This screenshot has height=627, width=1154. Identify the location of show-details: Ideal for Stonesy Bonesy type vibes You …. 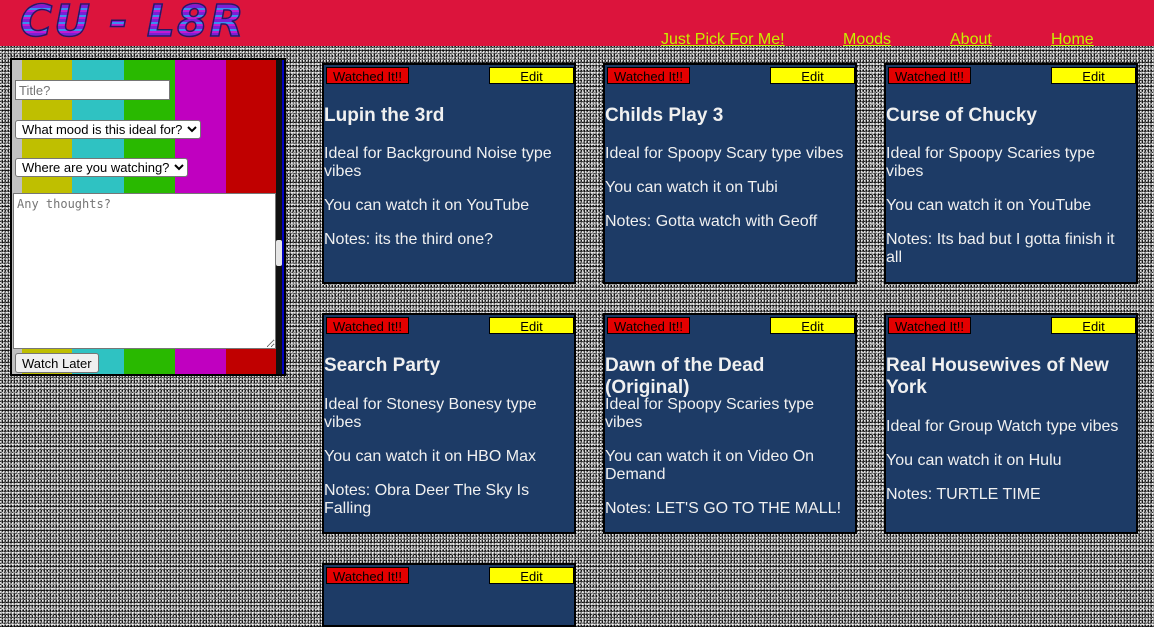
(444, 457).